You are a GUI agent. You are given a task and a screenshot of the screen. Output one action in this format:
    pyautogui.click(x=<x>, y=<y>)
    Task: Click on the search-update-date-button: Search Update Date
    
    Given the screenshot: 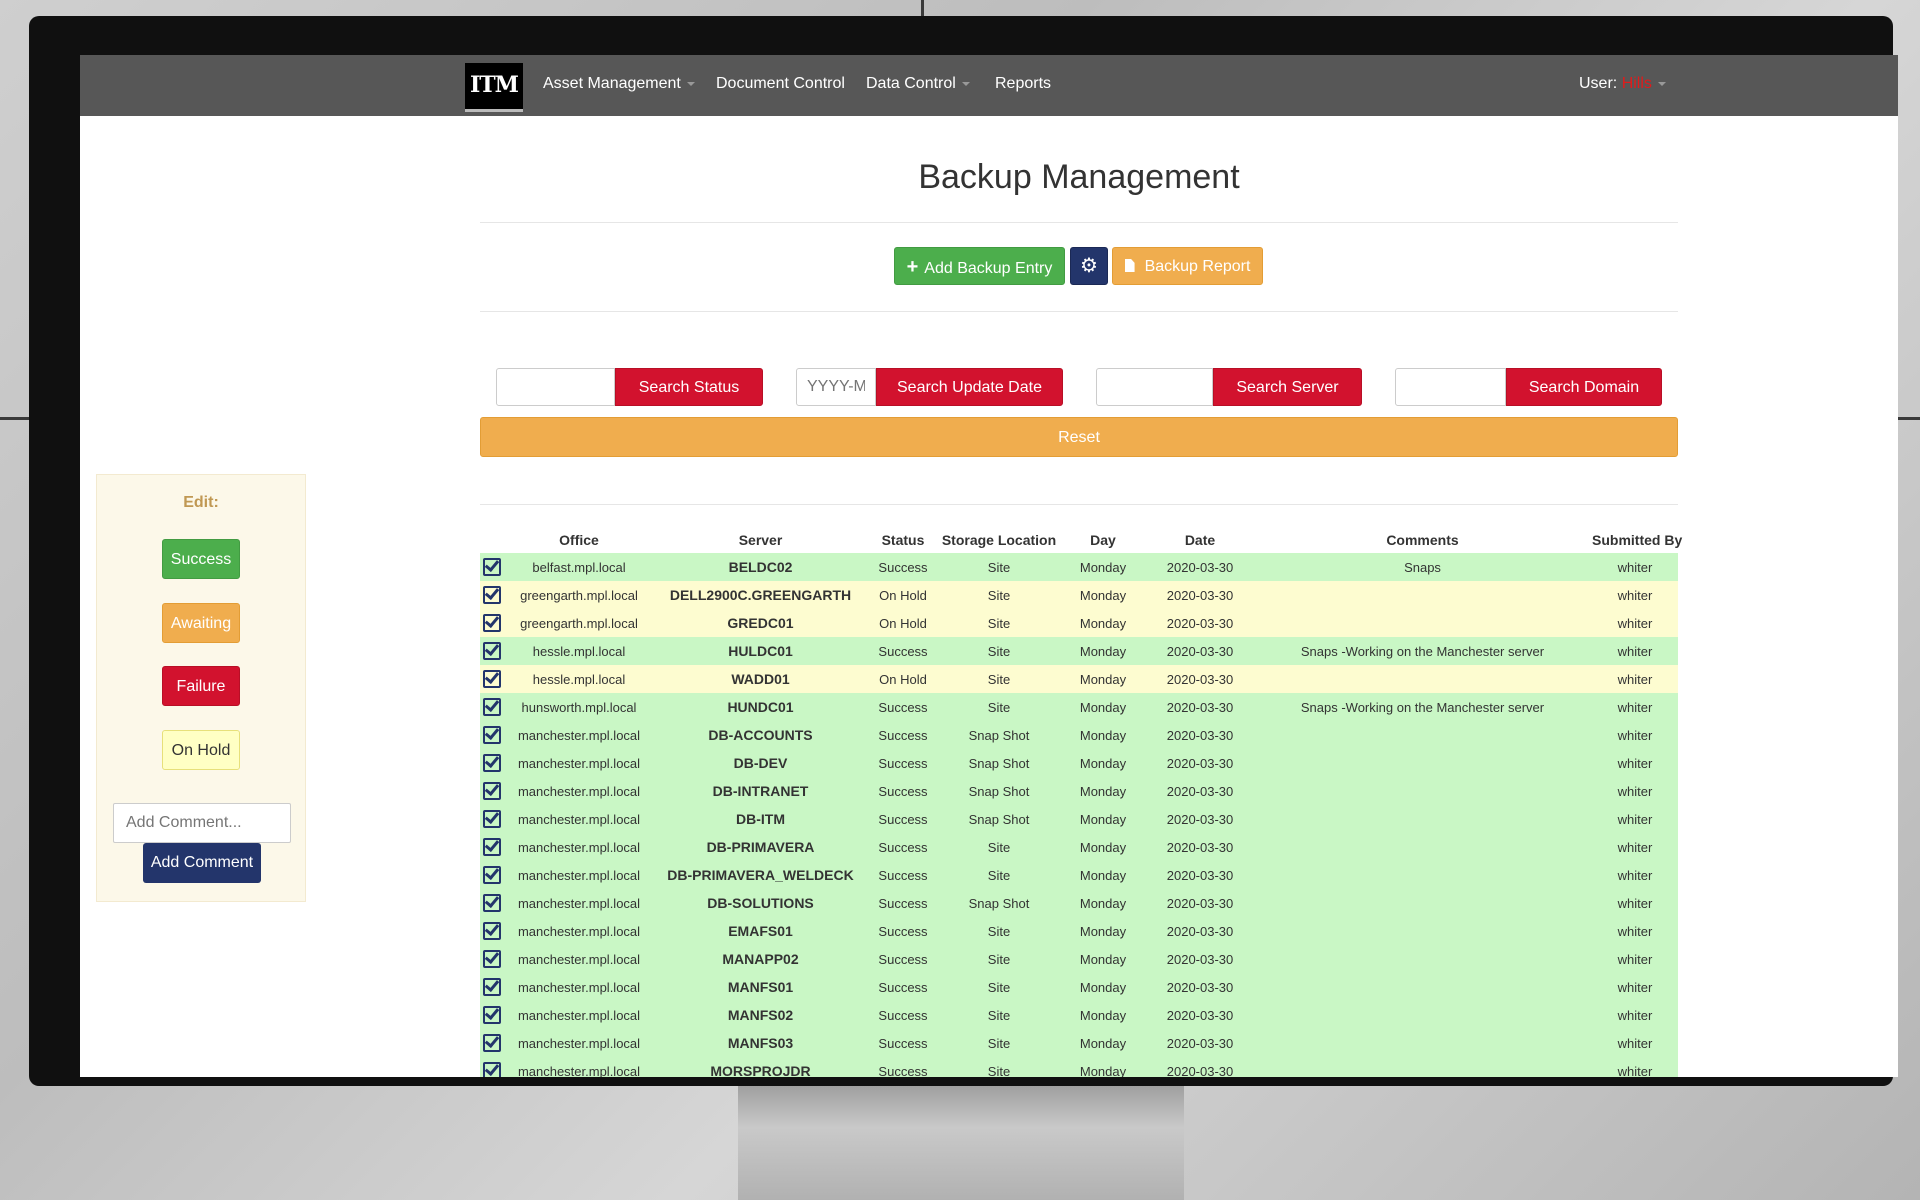 What is the action you would take?
    pyautogui.click(x=969, y=387)
    